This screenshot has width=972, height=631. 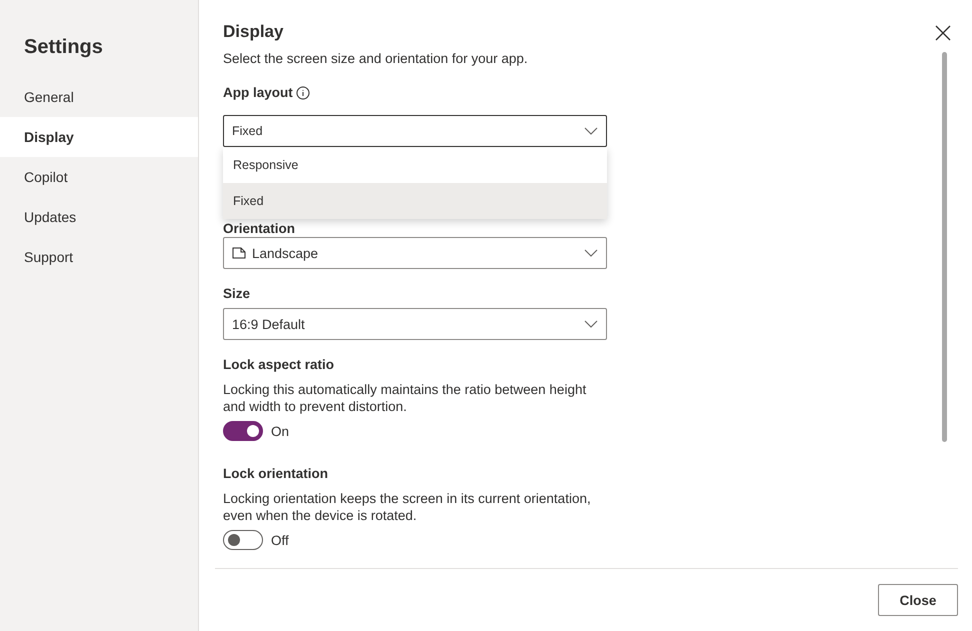 What do you see at coordinates (415, 131) in the screenshot?
I see `app-layout-dropdown: Fixed` at bounding box center [415, 131].